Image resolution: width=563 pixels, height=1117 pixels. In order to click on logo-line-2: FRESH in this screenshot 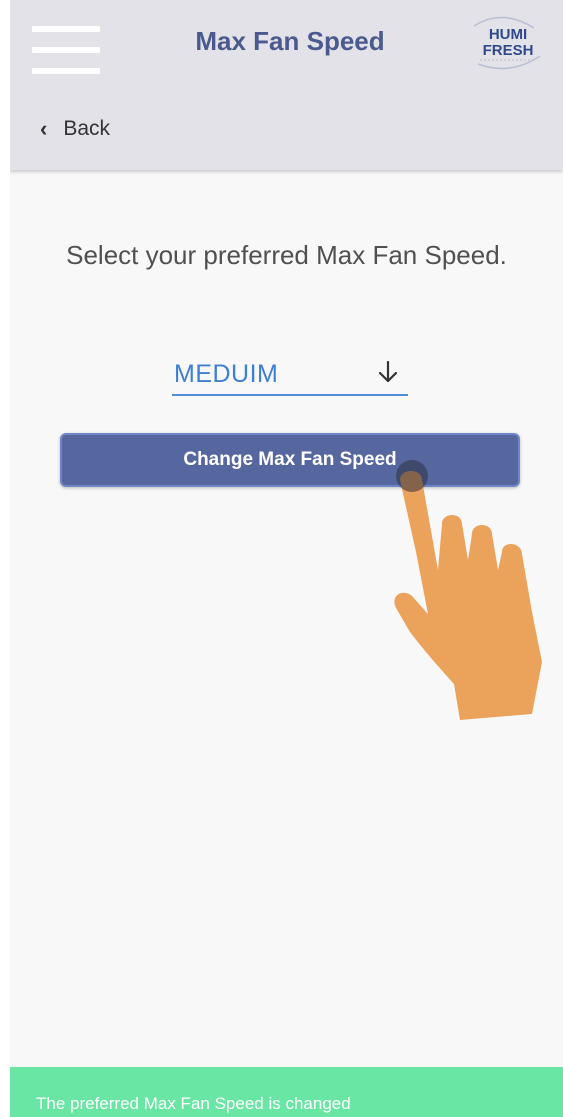, I will do `click(508, 50)`.